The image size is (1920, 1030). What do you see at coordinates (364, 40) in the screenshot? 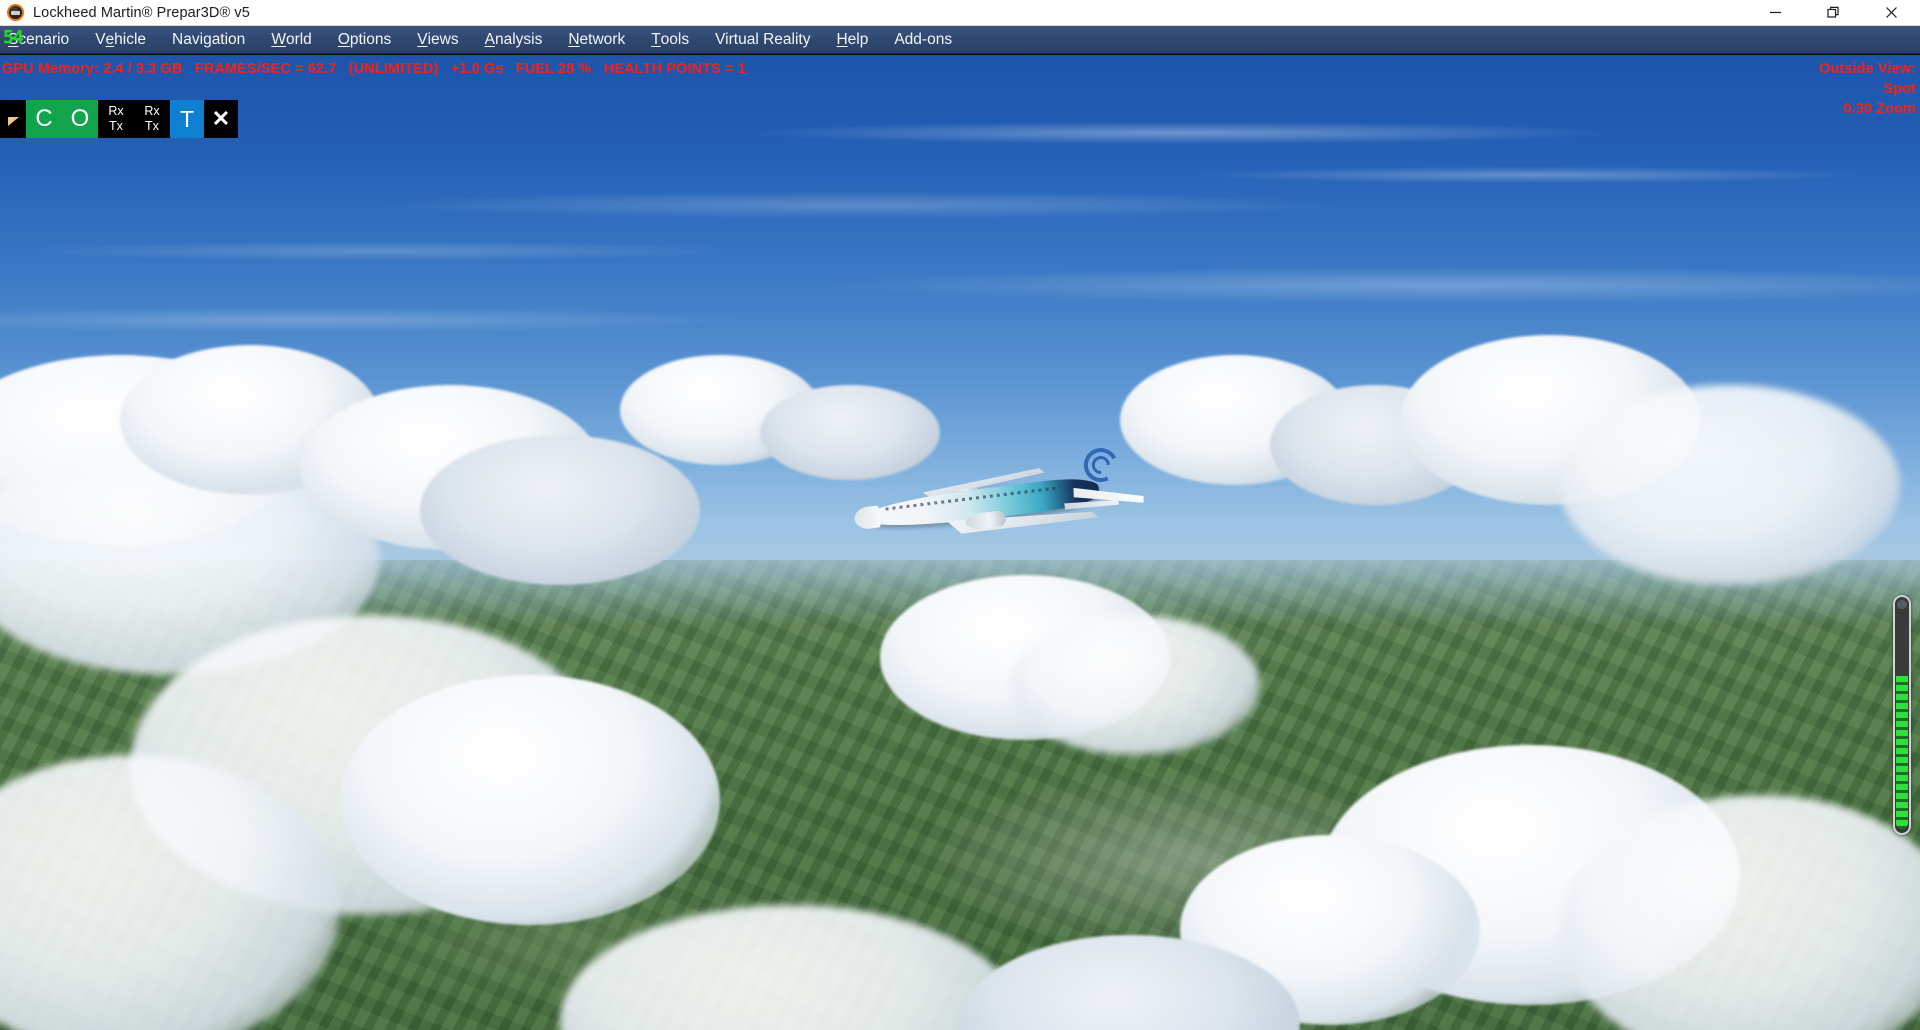
I see `menu-item-options: Options` at bounding box center [364, 40].